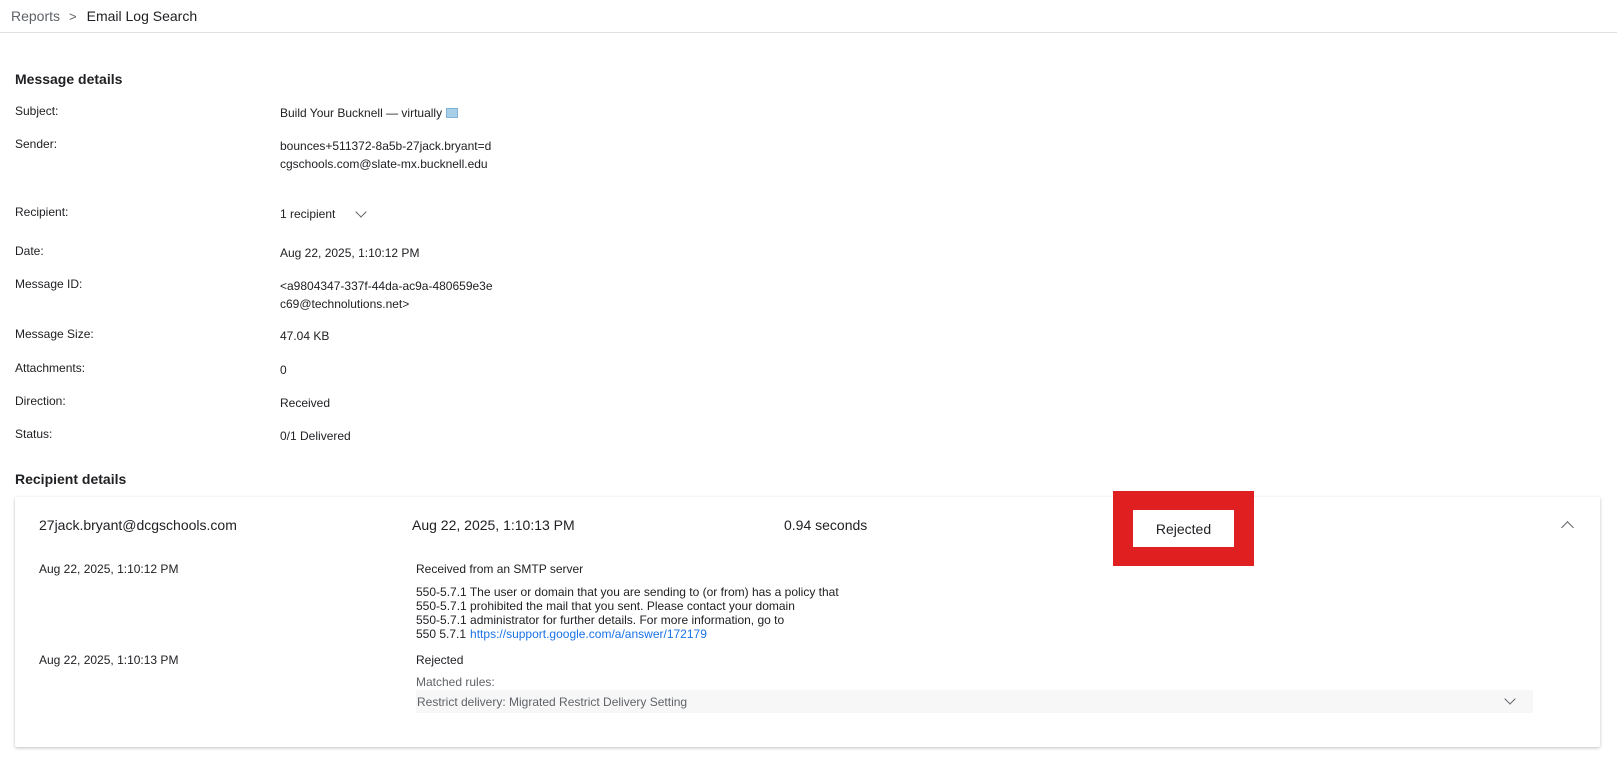 The height and width of the screenshot is (766, 1617). Describe the element at coordinates (283, 370) in the screenshot. I see `attachments-value: 0` at that location.